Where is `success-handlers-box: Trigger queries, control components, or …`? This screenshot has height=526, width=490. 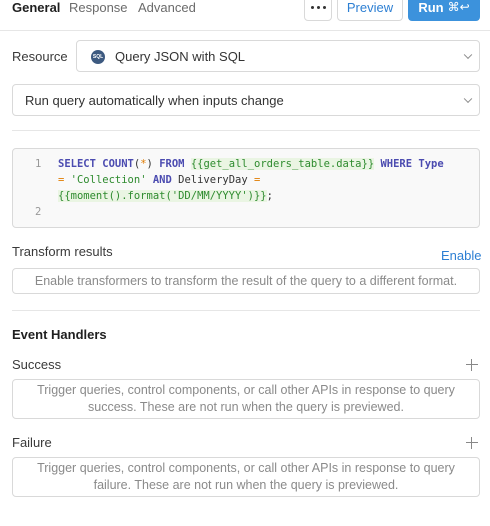 success-handlers-box: Trigger queries, control components, or … is located at coordinates (246, 399).